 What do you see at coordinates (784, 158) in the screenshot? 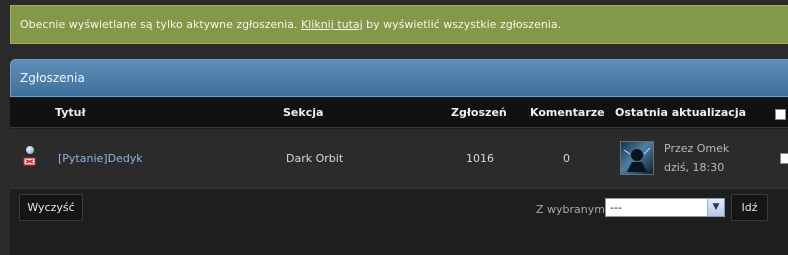
I see `row-checkbox` at bounding box center [784, 158].